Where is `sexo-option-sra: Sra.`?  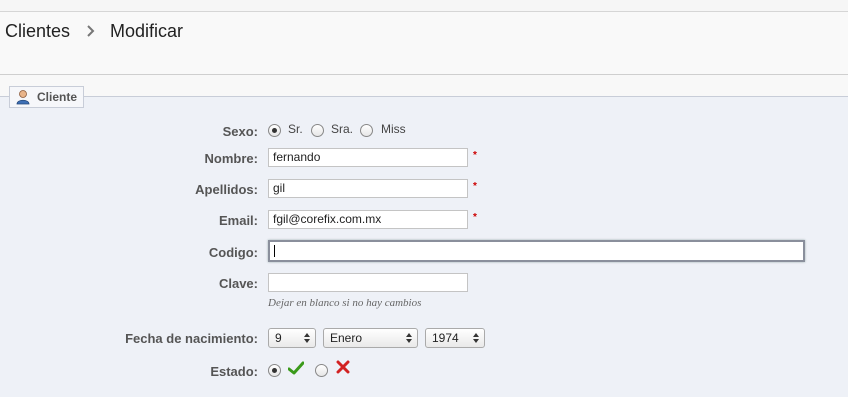
sexo-option-sra: Sra. is located at coordinates (342, 129).